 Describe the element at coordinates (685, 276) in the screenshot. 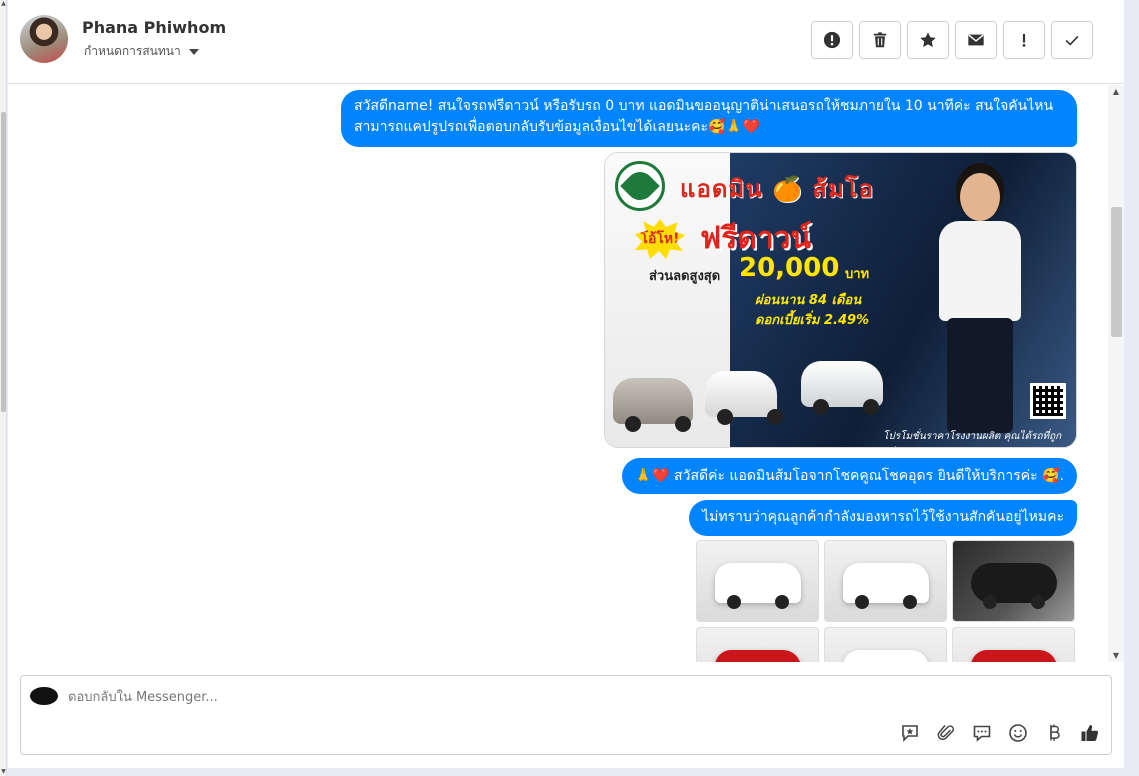

I see `promo-discount-label: ส่วนลดสูงสุด` at that location.